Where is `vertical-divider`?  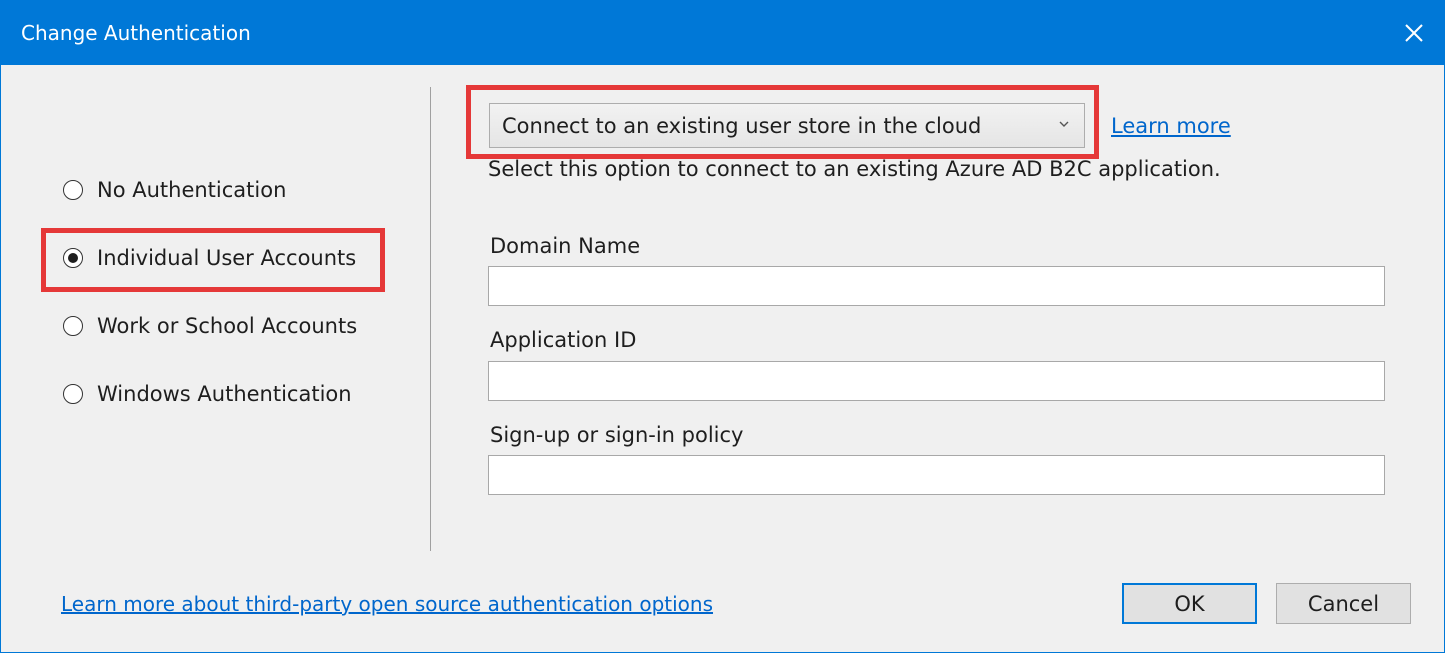 vertical-divider is located at coordinates (430, 319).